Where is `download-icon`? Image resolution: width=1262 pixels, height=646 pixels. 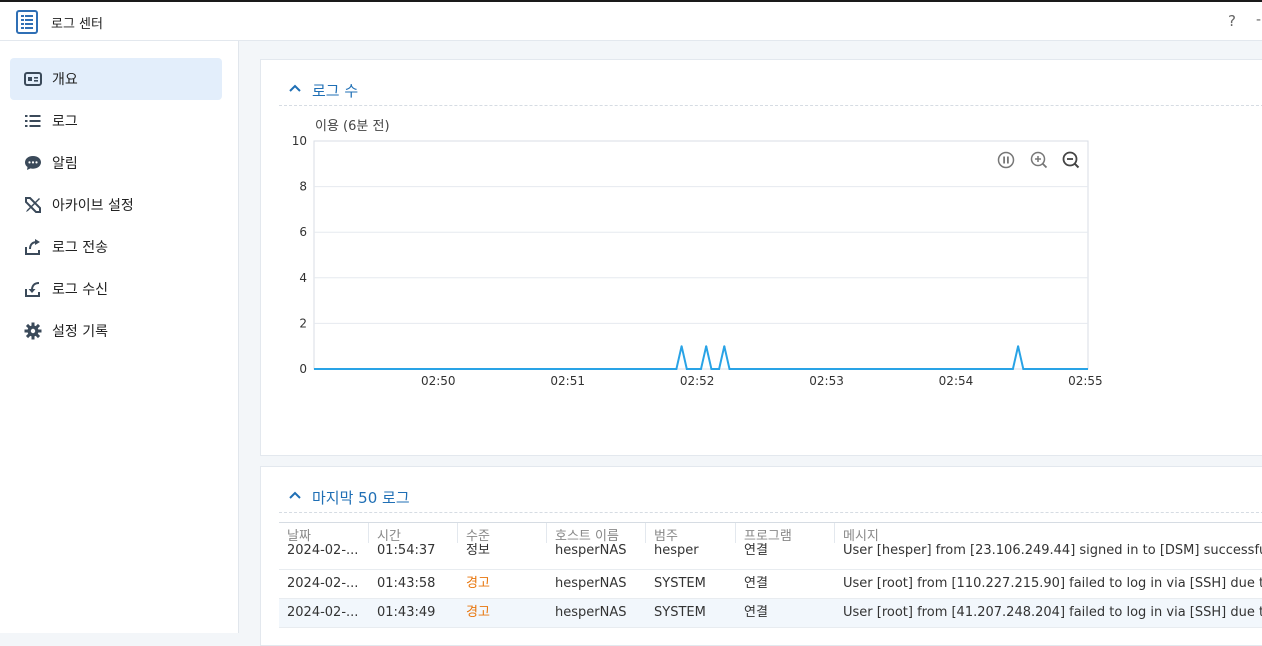 download-icon is located at coordinates (33, 289).